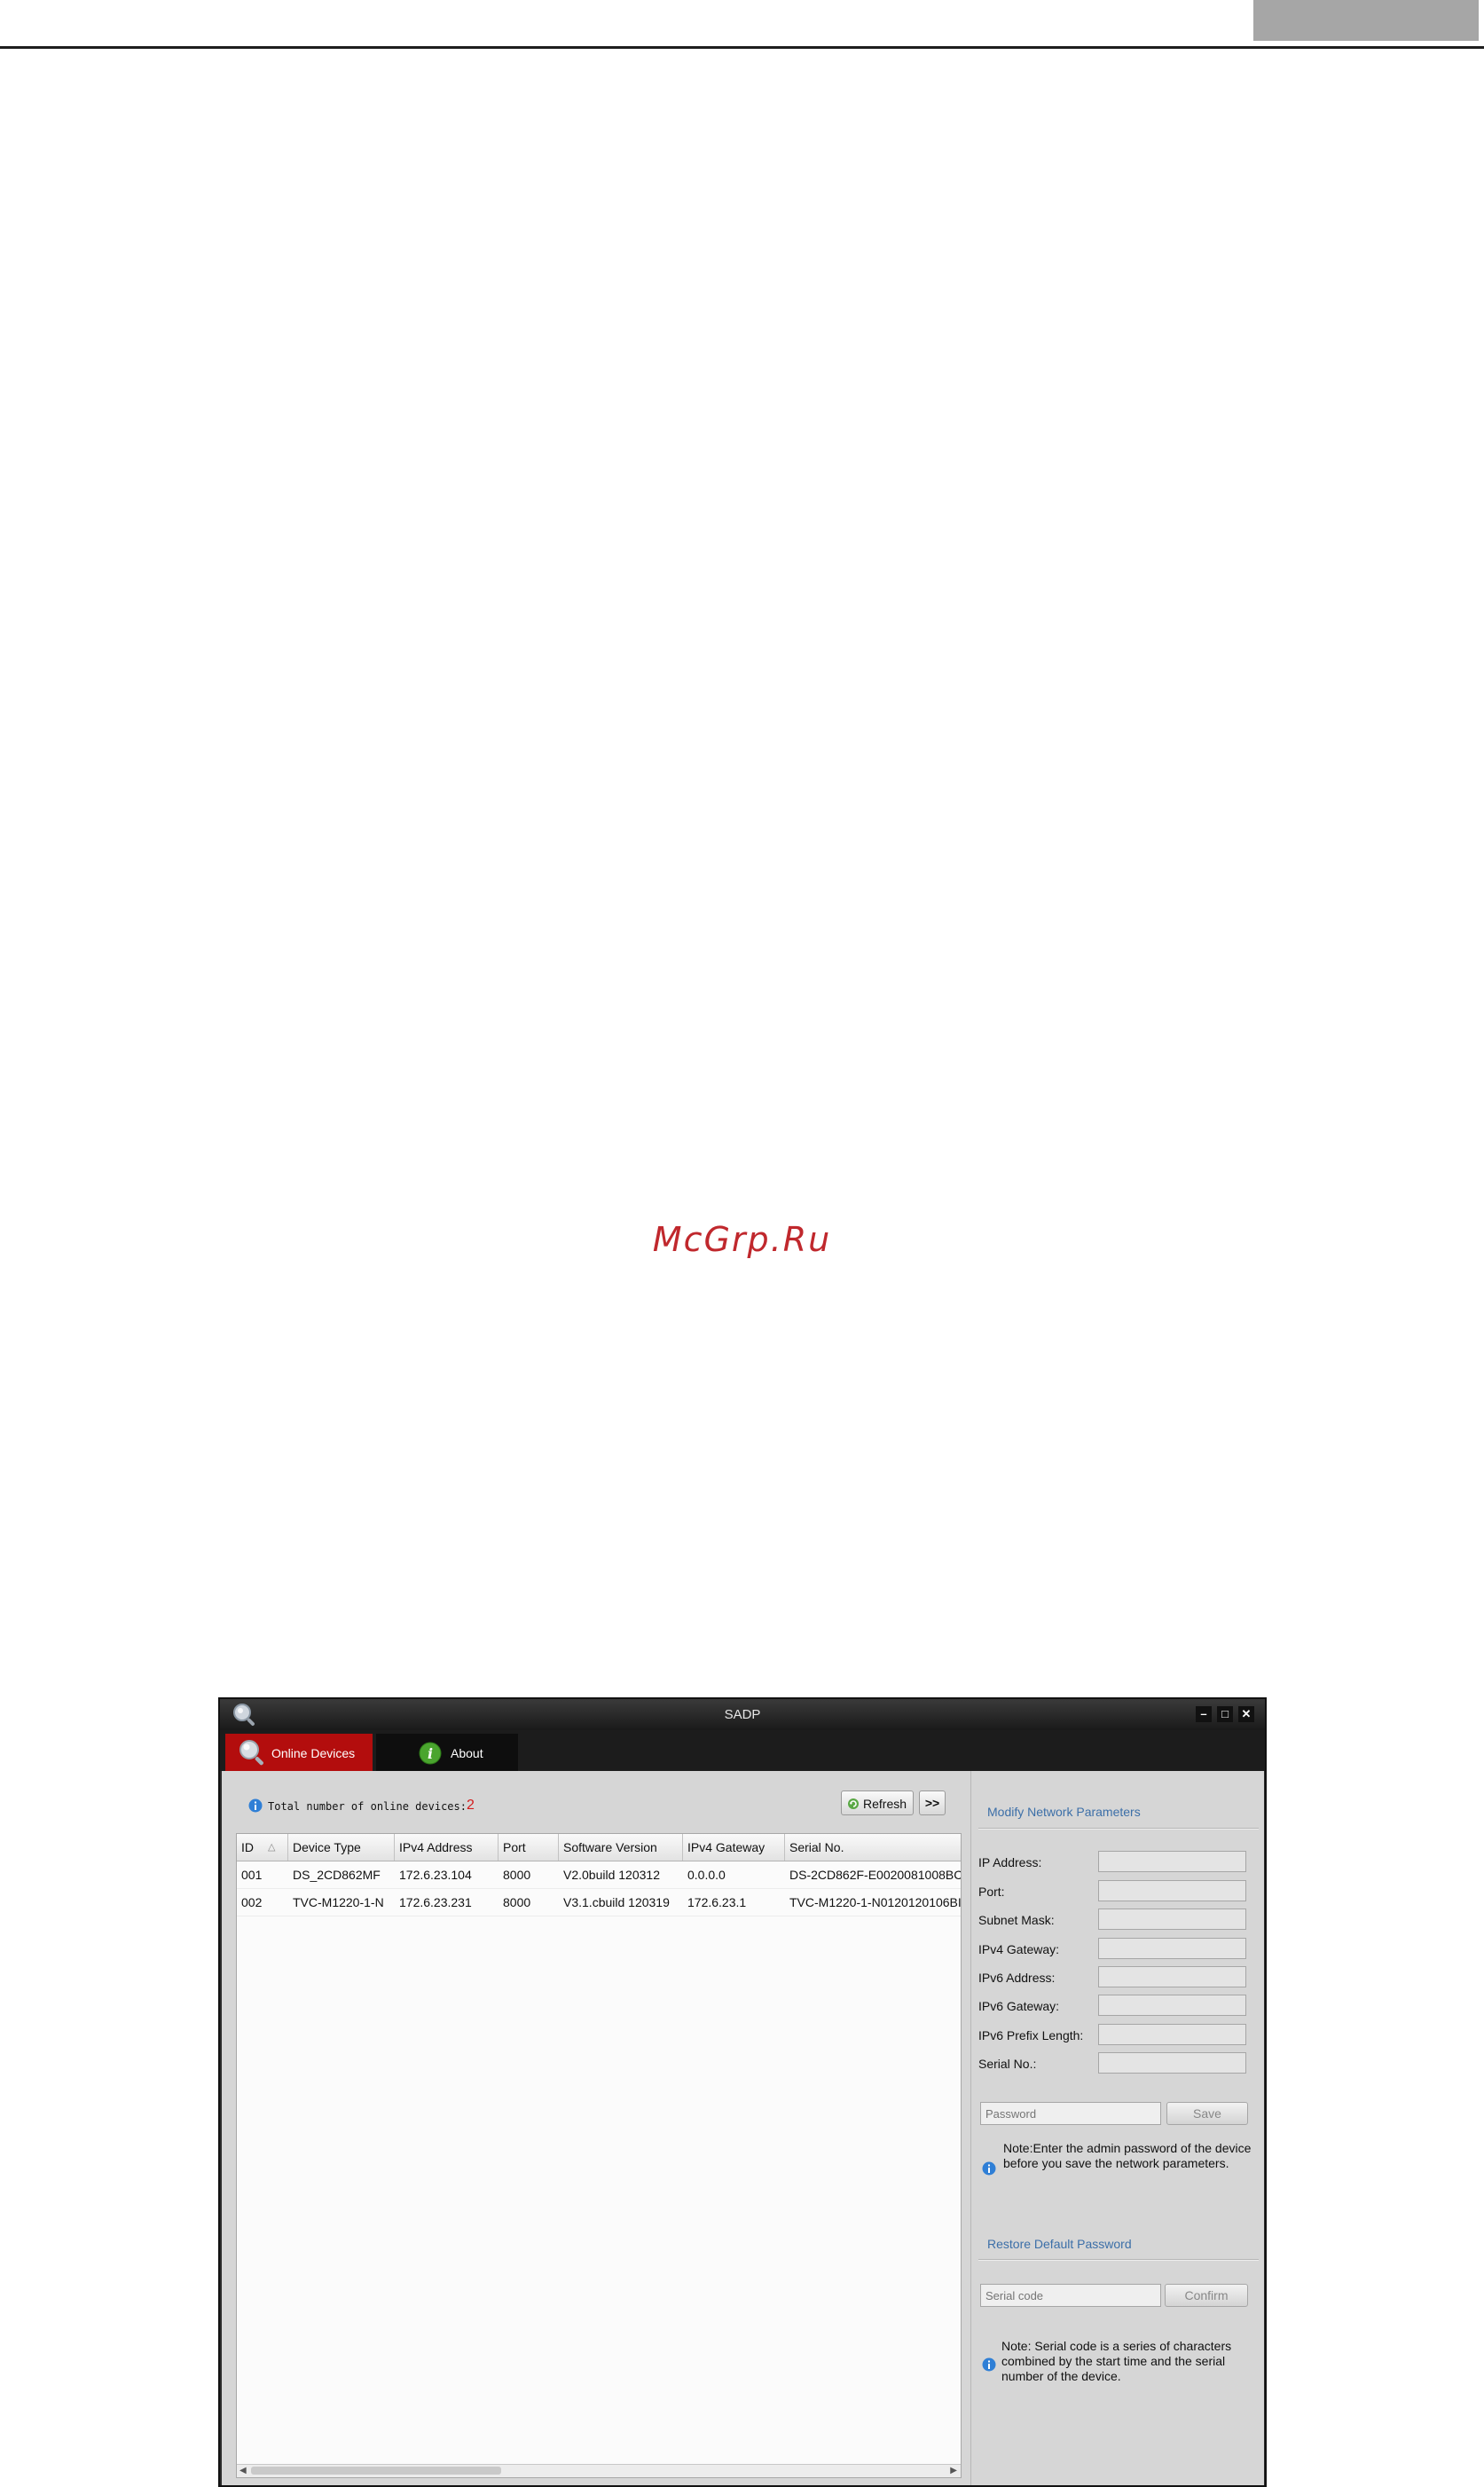 This screenshot has width=1484, height=2487. Describe the element at coordinates (252, 1875) in the screenshot. I see `cell-id: 001` at that location.